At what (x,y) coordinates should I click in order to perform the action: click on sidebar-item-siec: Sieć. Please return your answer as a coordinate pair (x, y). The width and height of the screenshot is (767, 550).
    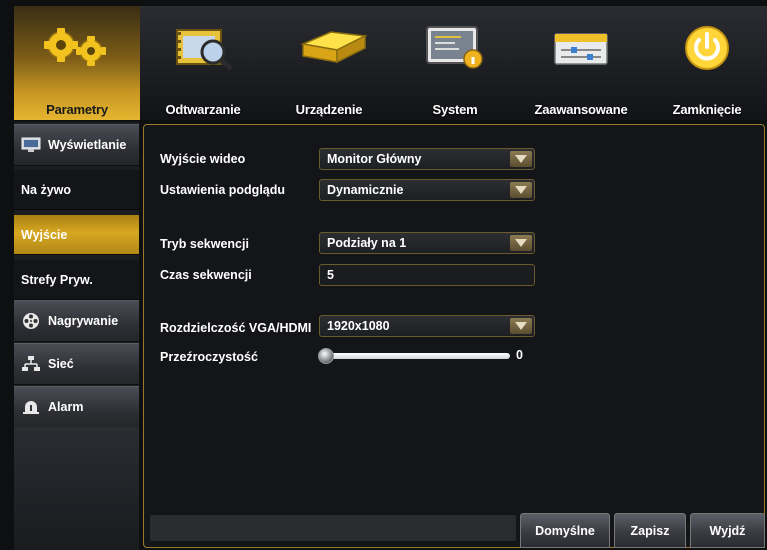
    Looking at the image, I should click on (76, 364).